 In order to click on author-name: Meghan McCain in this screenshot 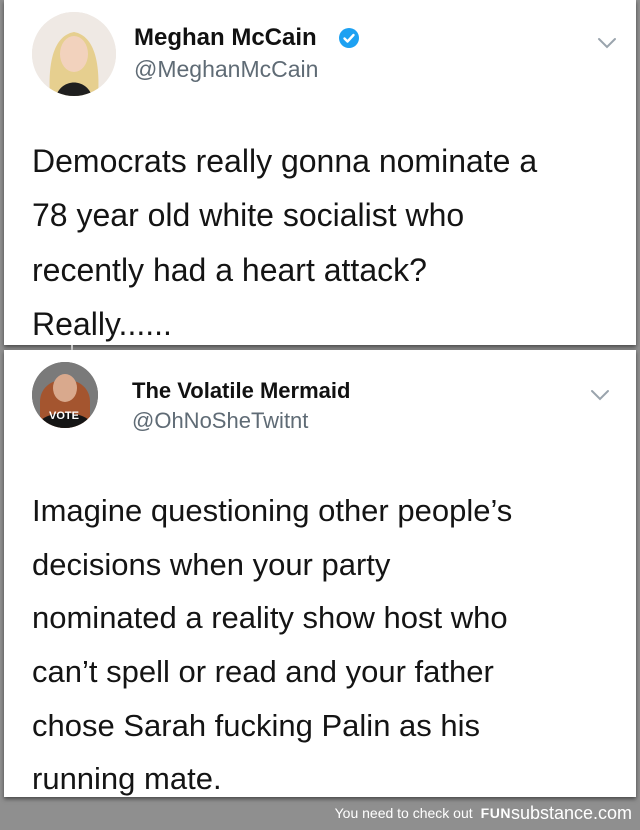, I will do `click(225, 38)`.